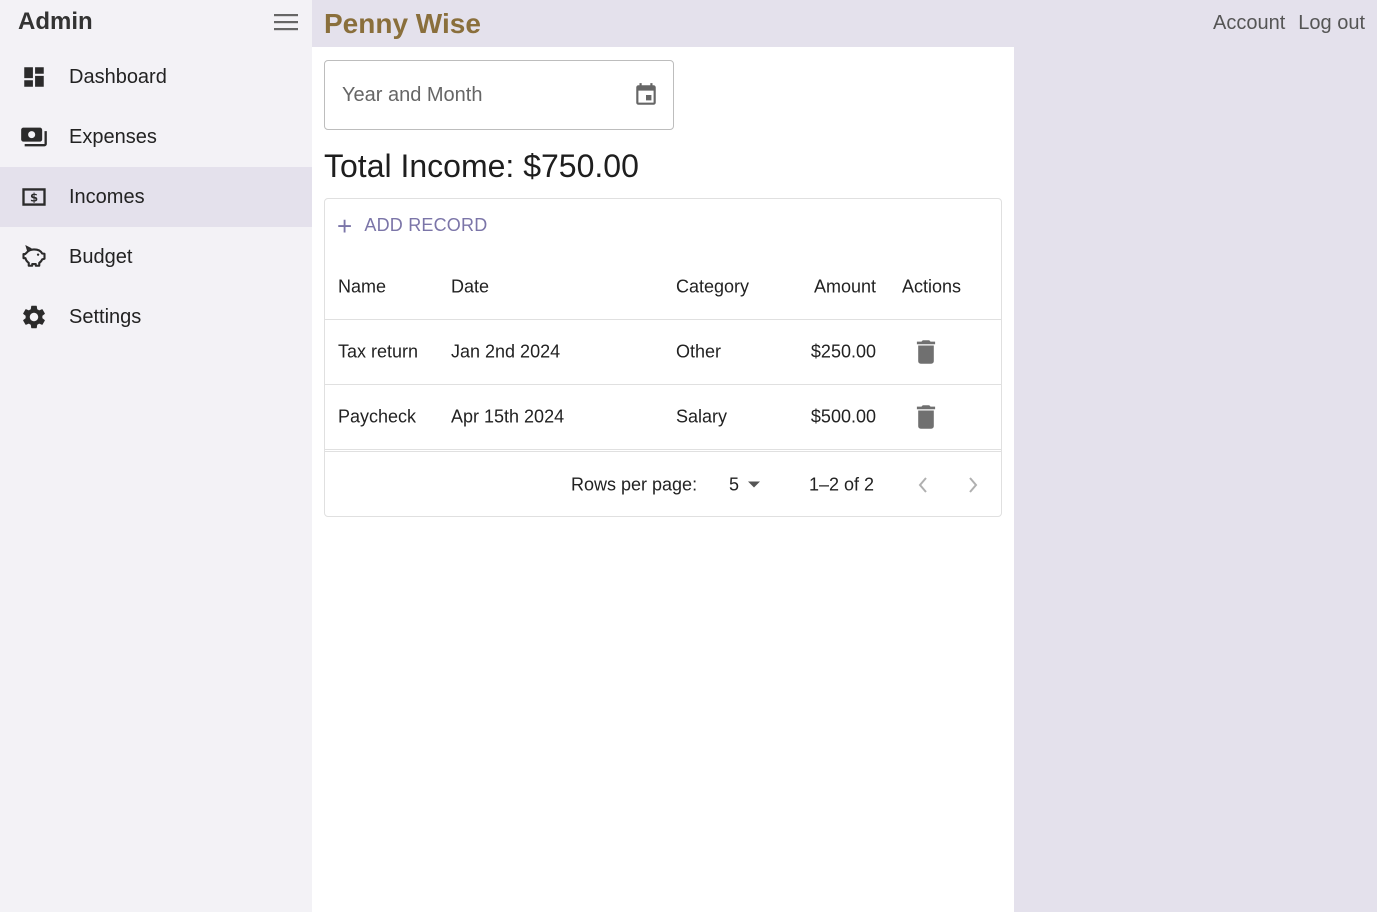 This screenshot has width=1377, height=912. I want to click on payments-icon, so click(34, 137).